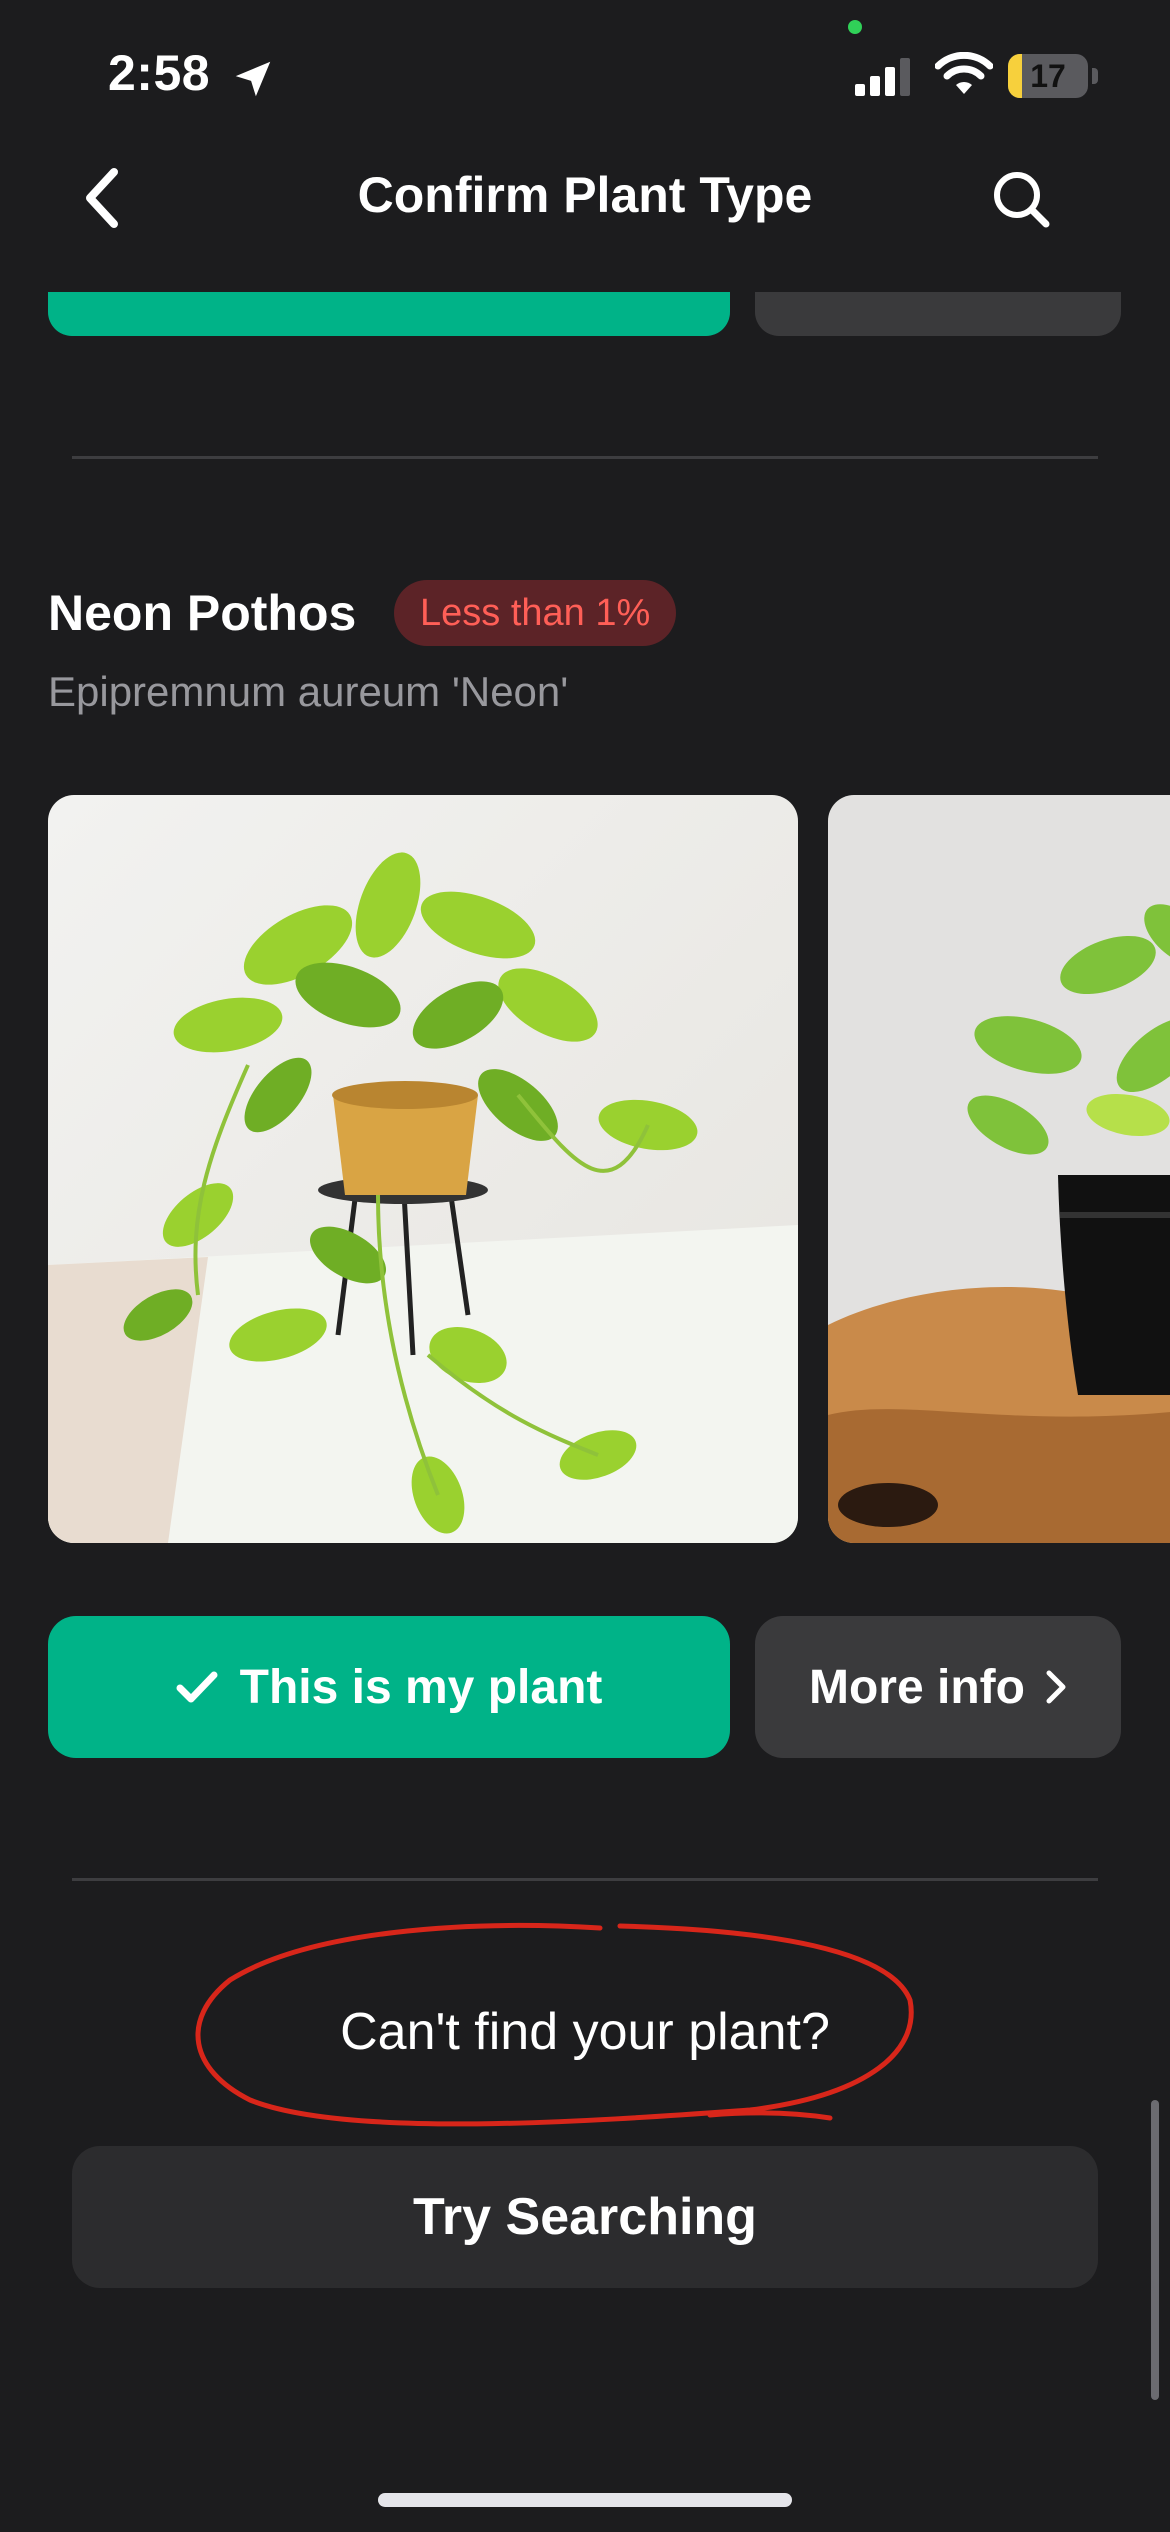 This screenshot has height=2532, width=1170. Describe the element at coordinates (917, 1687) in the screenshot. I see `more-info-label: More info` at that location.